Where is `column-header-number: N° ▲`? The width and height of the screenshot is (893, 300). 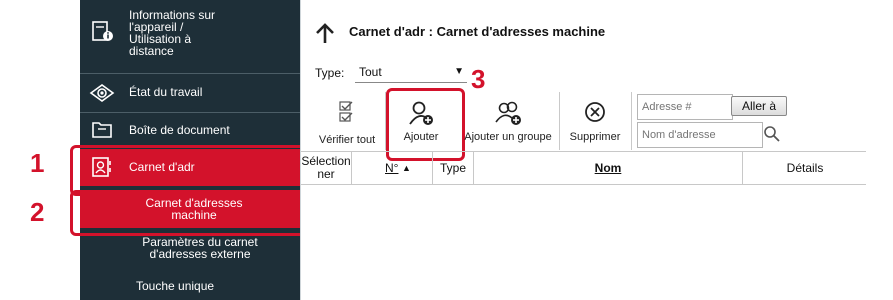
column-header-number: N° ▲ is located at coordinates (392, 168).